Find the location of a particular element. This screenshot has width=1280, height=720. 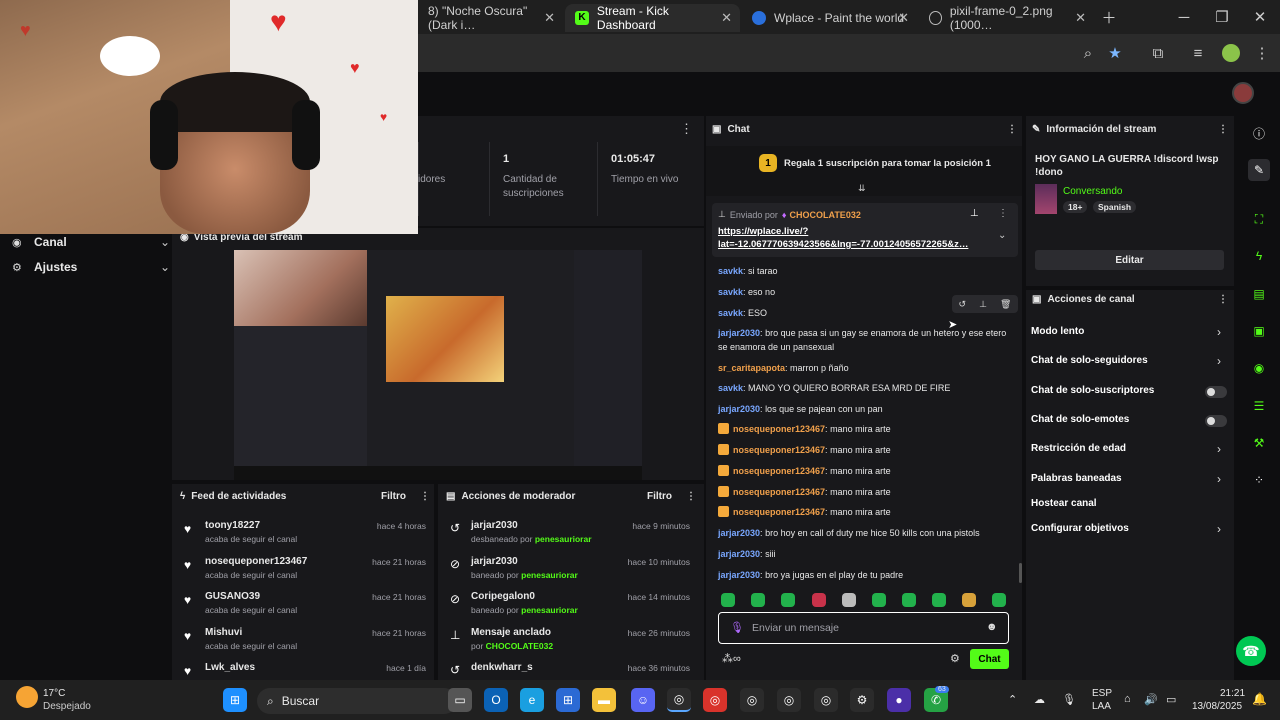

send-chat-button: Chat is located at coordinates (989, 659).